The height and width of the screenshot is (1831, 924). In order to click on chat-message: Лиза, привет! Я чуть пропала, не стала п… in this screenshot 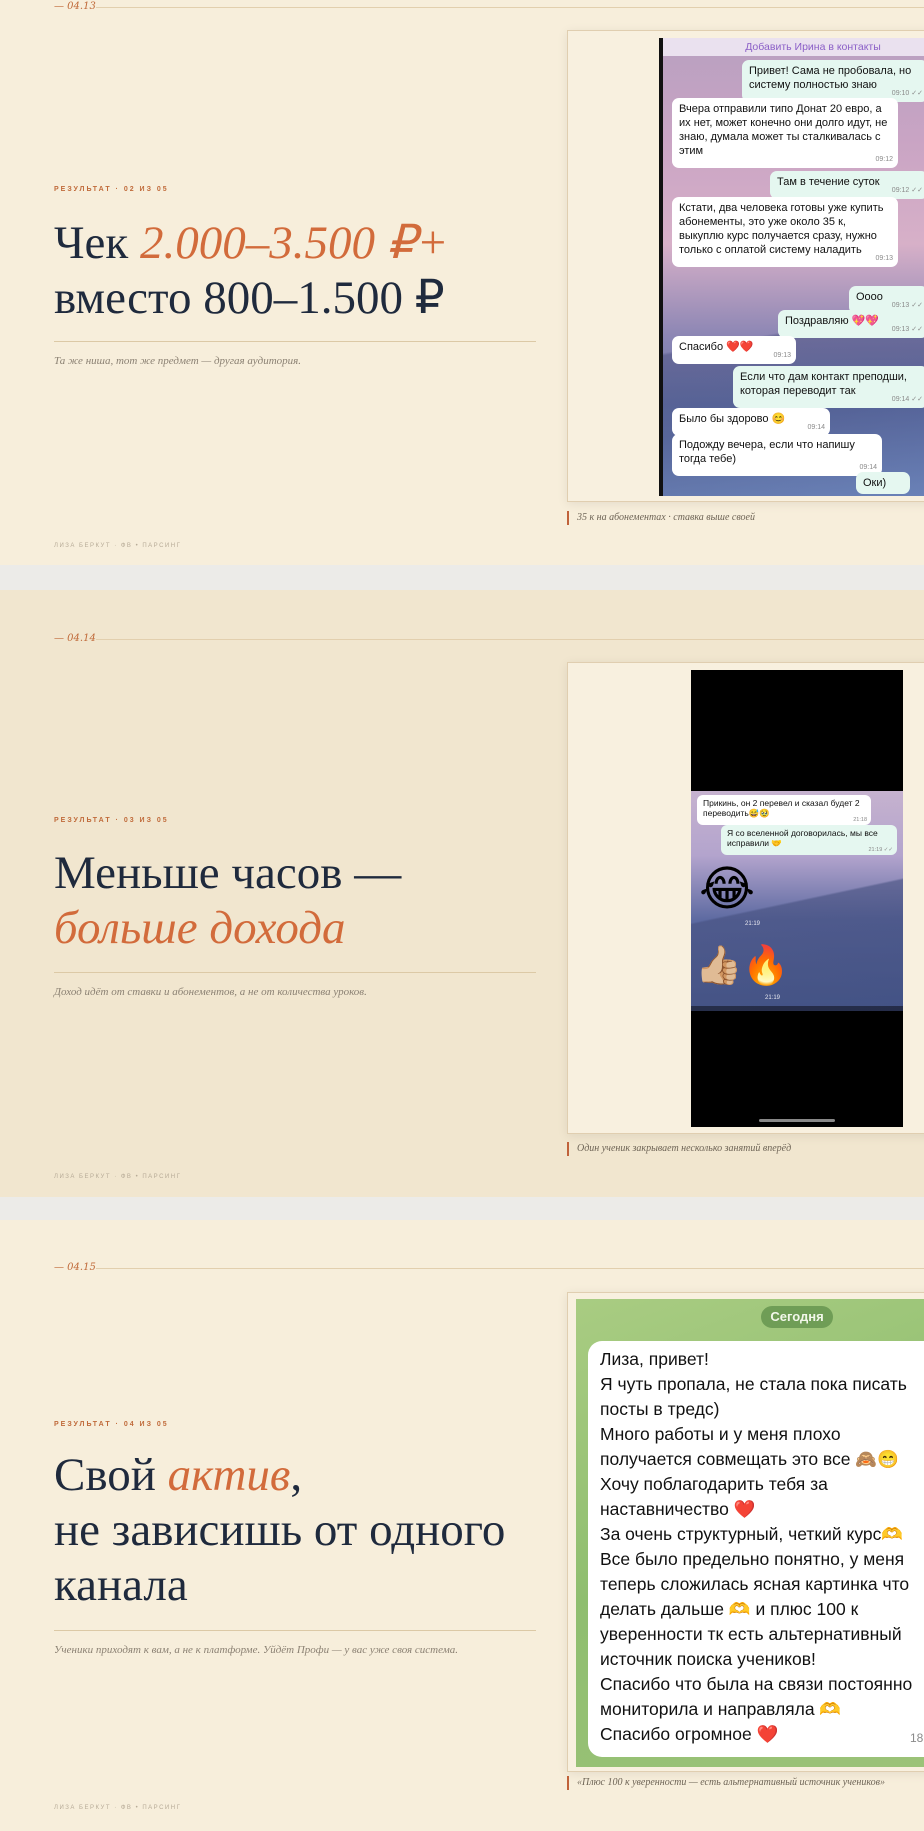, I will do `click(756, 1549)`.